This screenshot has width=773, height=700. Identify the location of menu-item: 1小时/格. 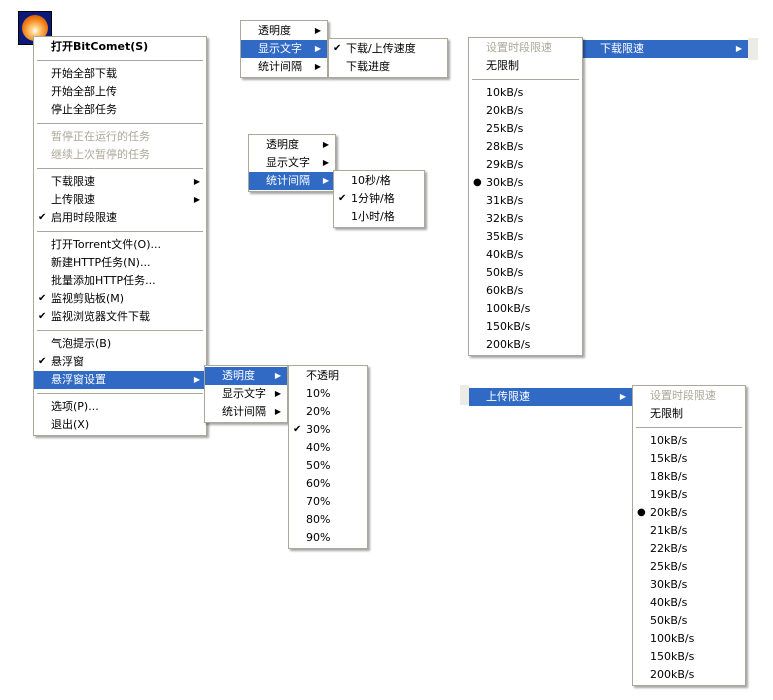
(379, 217).